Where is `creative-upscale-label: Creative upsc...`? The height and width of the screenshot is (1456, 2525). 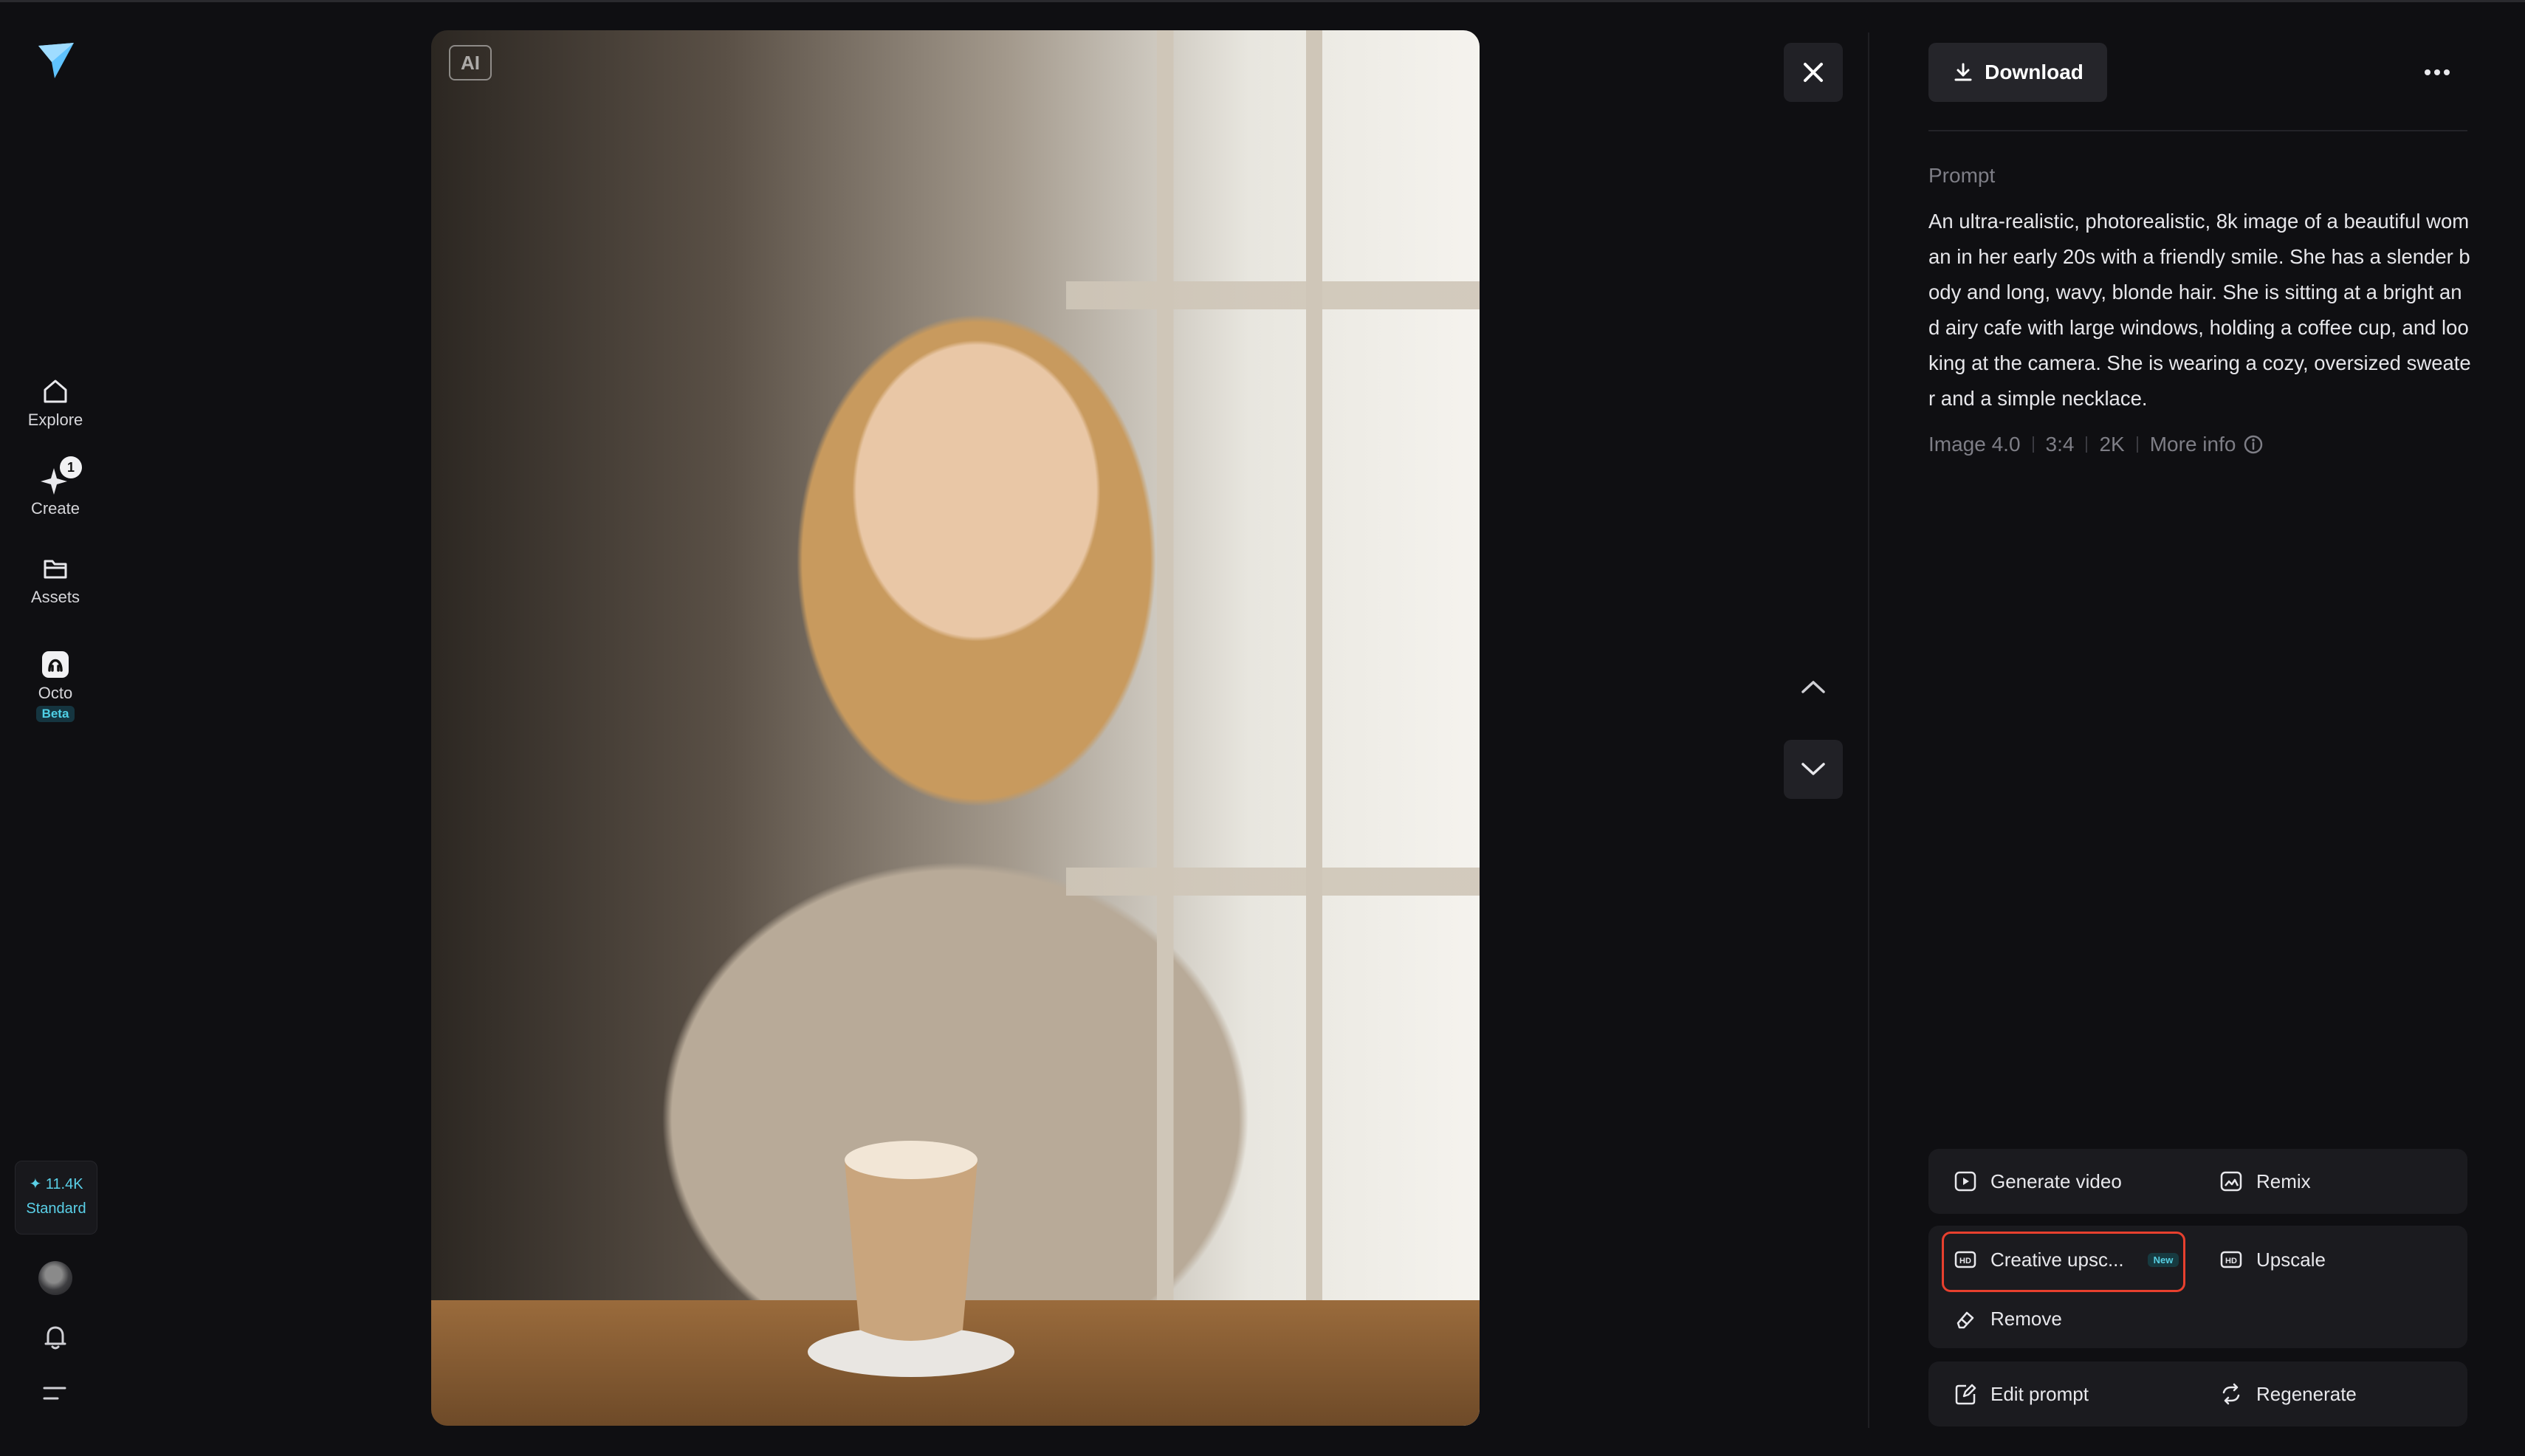
creative-upscale-label: Creative upsc... is located at coordinates (2057, 1260).